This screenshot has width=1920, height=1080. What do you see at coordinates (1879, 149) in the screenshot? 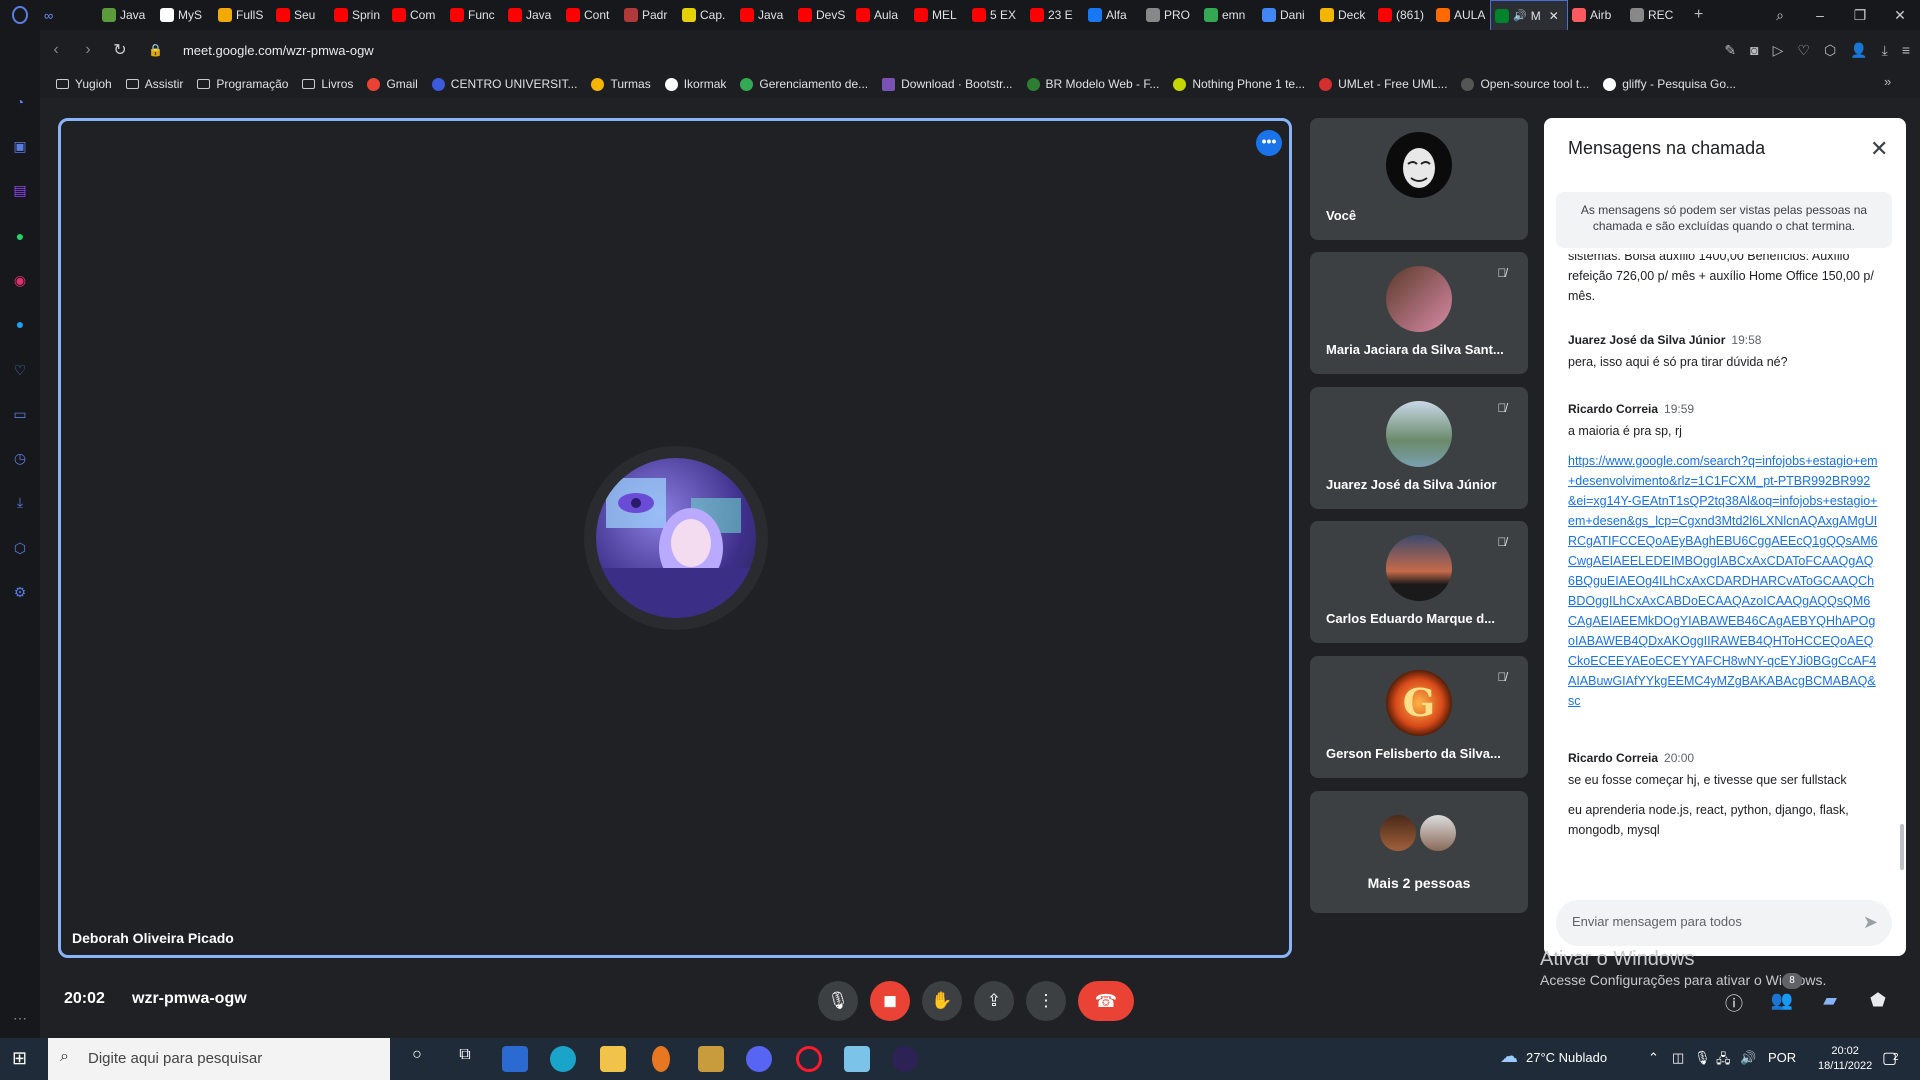
I see `close-chat-button: ✕` at bounding box center [1879, 149].